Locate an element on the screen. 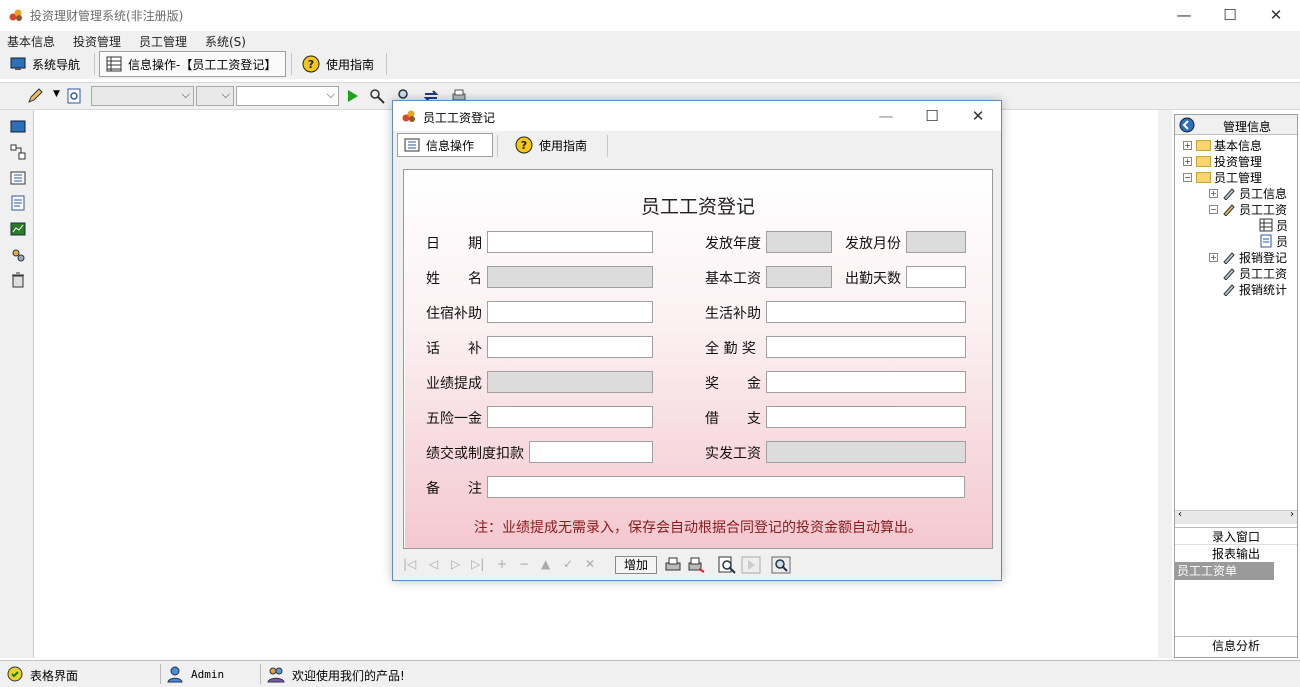  form-icon is located at coordinates (18, 178).